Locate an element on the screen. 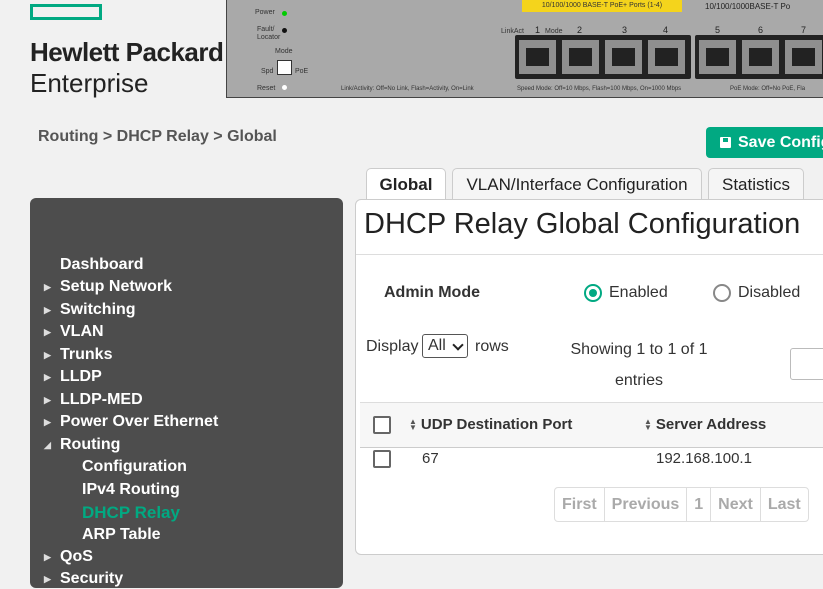 The image size is (823, 589). page-title: DHCP Relay Global Configuration is located at coordinates (582, 224).